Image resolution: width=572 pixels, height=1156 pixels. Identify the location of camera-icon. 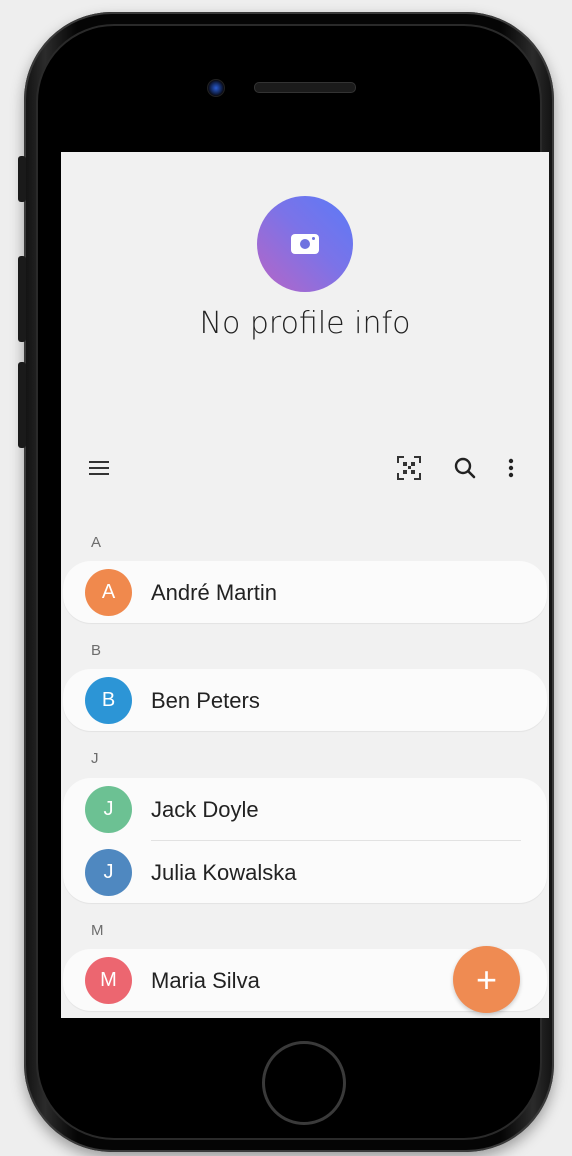
(305, 244).